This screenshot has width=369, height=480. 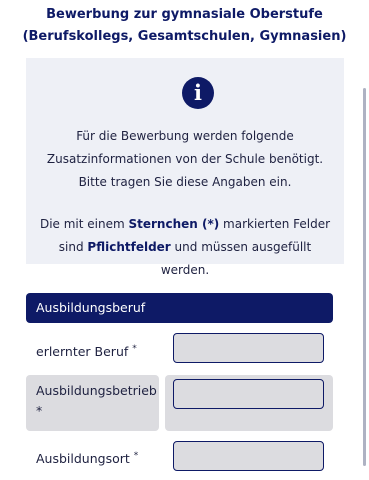 What do you see at coordinates (82, 352) in the screenshot?
I see `field-label-text: erlernter Beruf` at bounding box center [82, 352].